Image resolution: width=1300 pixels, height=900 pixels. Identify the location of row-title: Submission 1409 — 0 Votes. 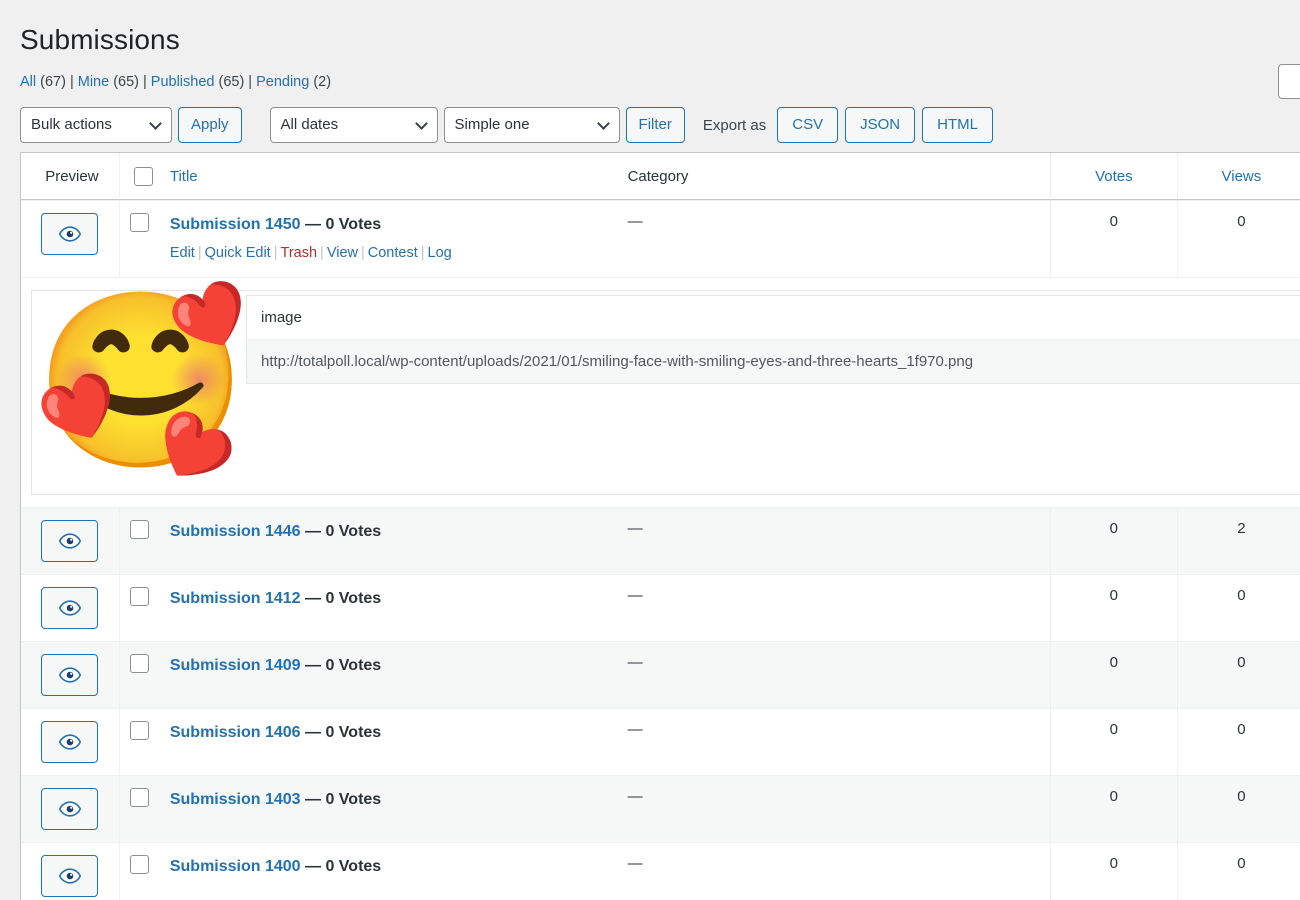
(389, 665).